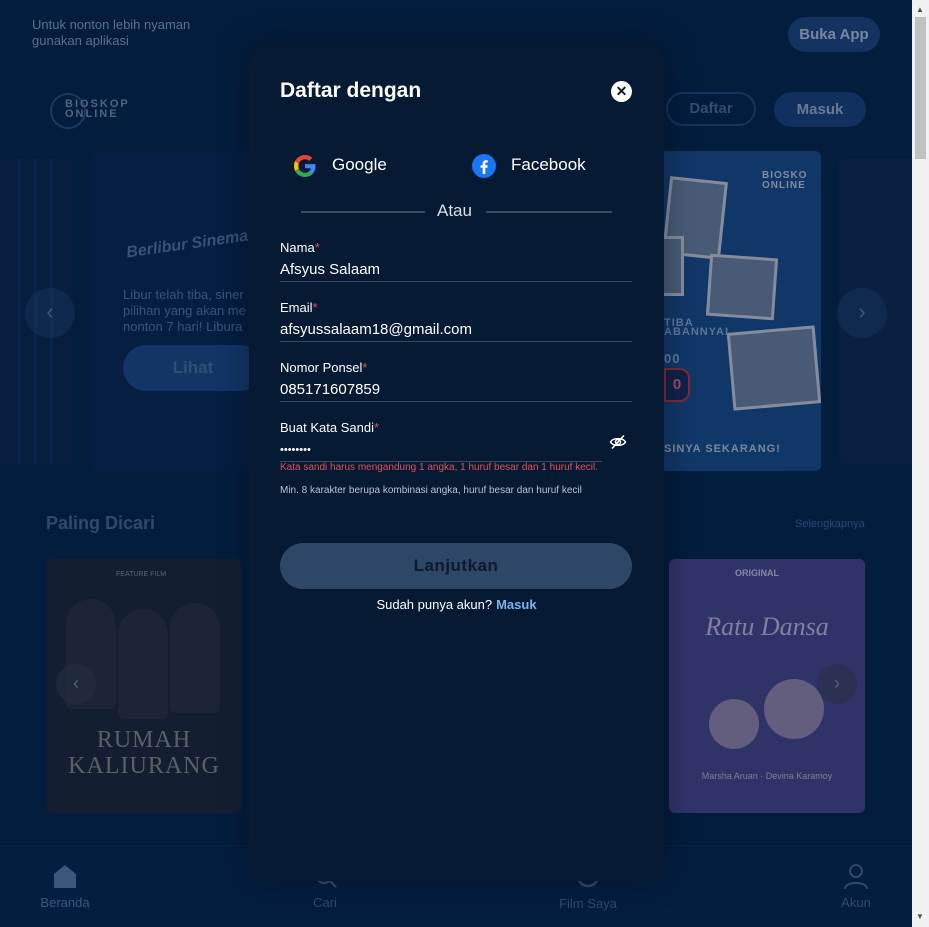 This screenshot has height=927, width=929. What do you see at coordinates (434, 604) in the screenshot?
I see `have-account-text: Sudah punya akun?` at bounding box center [434, 604].